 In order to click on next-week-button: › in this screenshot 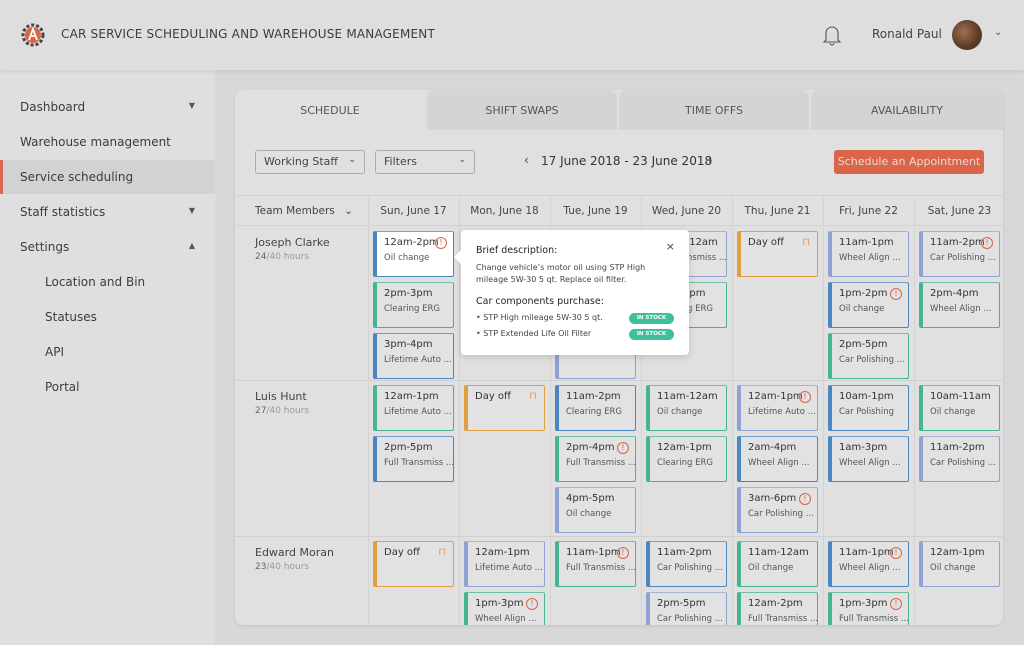, I will do `click(710, 160)`.